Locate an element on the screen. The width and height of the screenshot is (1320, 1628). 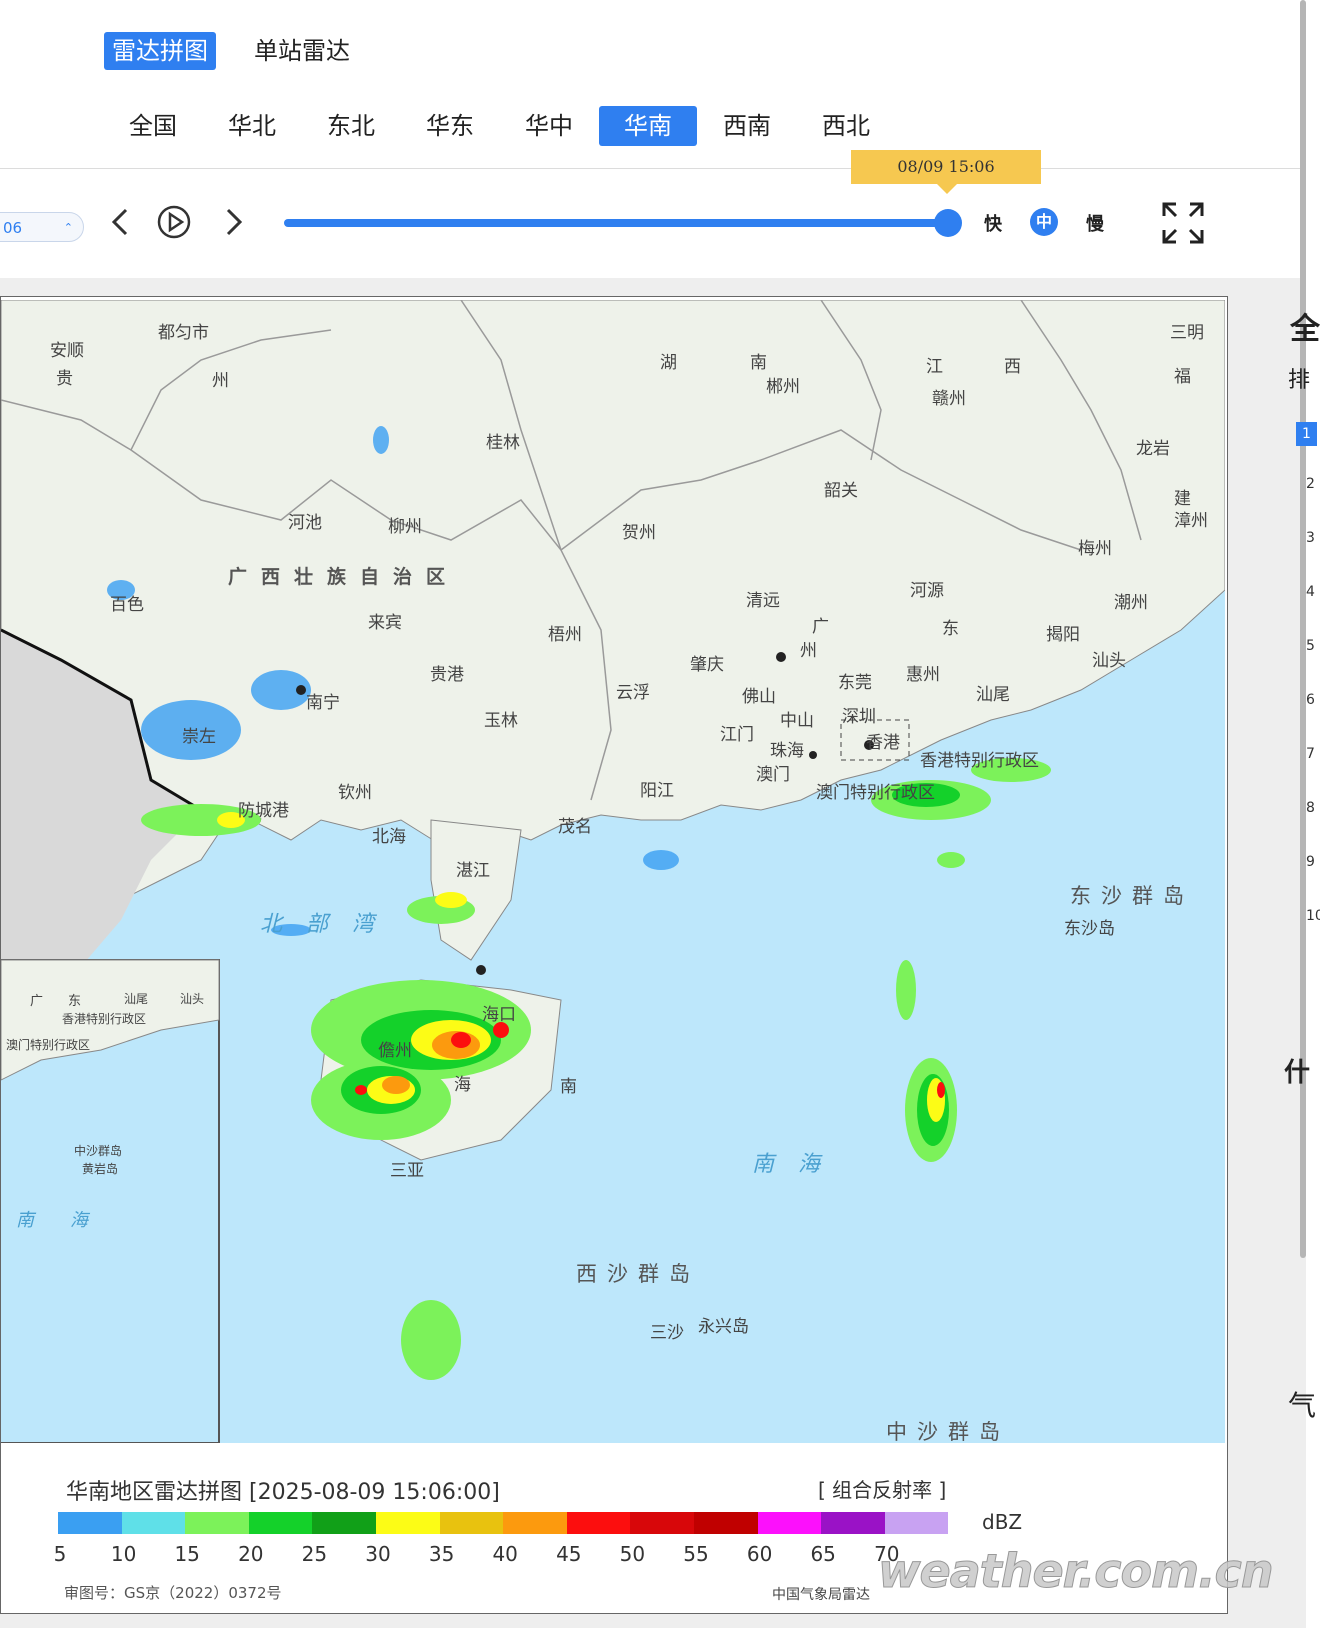
map-label: 崇左 is located at coordinates (199, 737).